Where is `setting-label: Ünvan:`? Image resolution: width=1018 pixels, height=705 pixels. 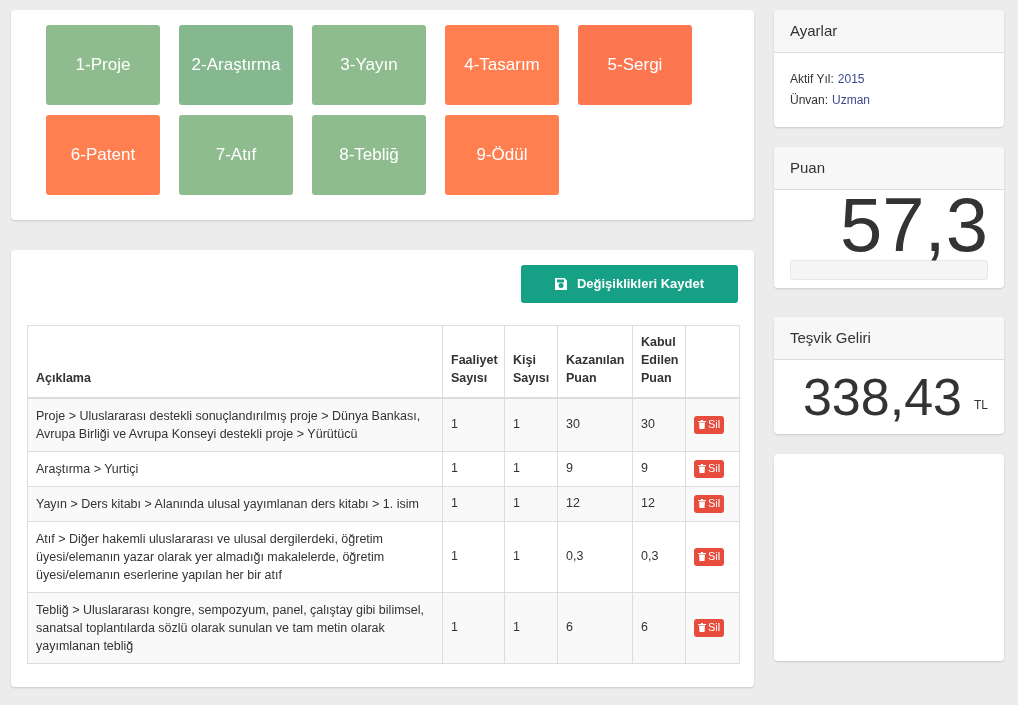 setting-label: Ünvan: is located at coordinates (809, 100).